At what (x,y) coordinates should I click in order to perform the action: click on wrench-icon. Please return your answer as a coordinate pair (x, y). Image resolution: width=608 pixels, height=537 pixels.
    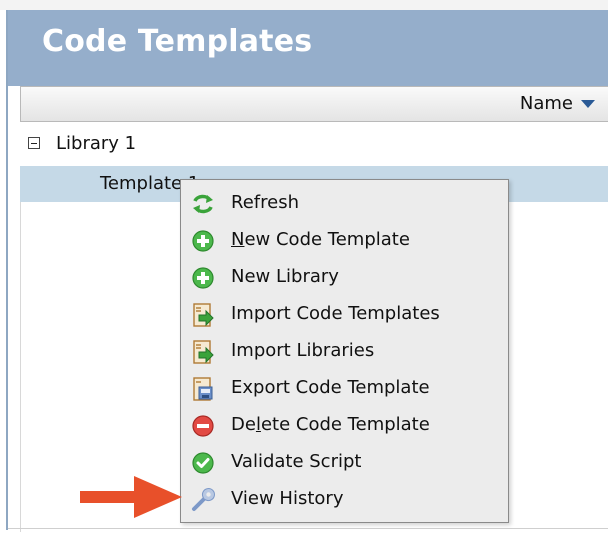
    Looking at the image, I should click on (203, 499).